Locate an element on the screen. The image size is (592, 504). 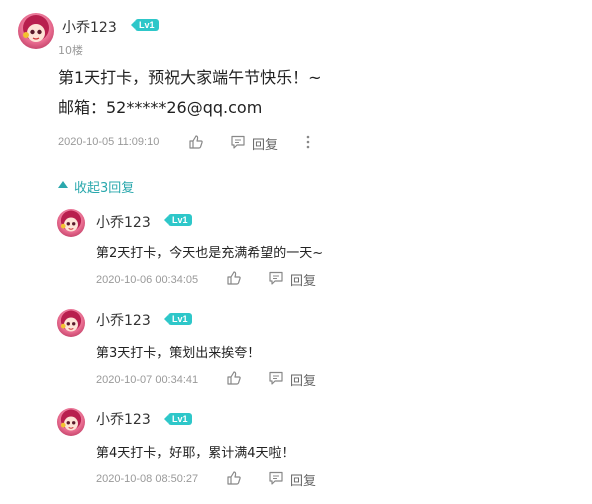
caret-up-icon is located at coordinates (63, 184).